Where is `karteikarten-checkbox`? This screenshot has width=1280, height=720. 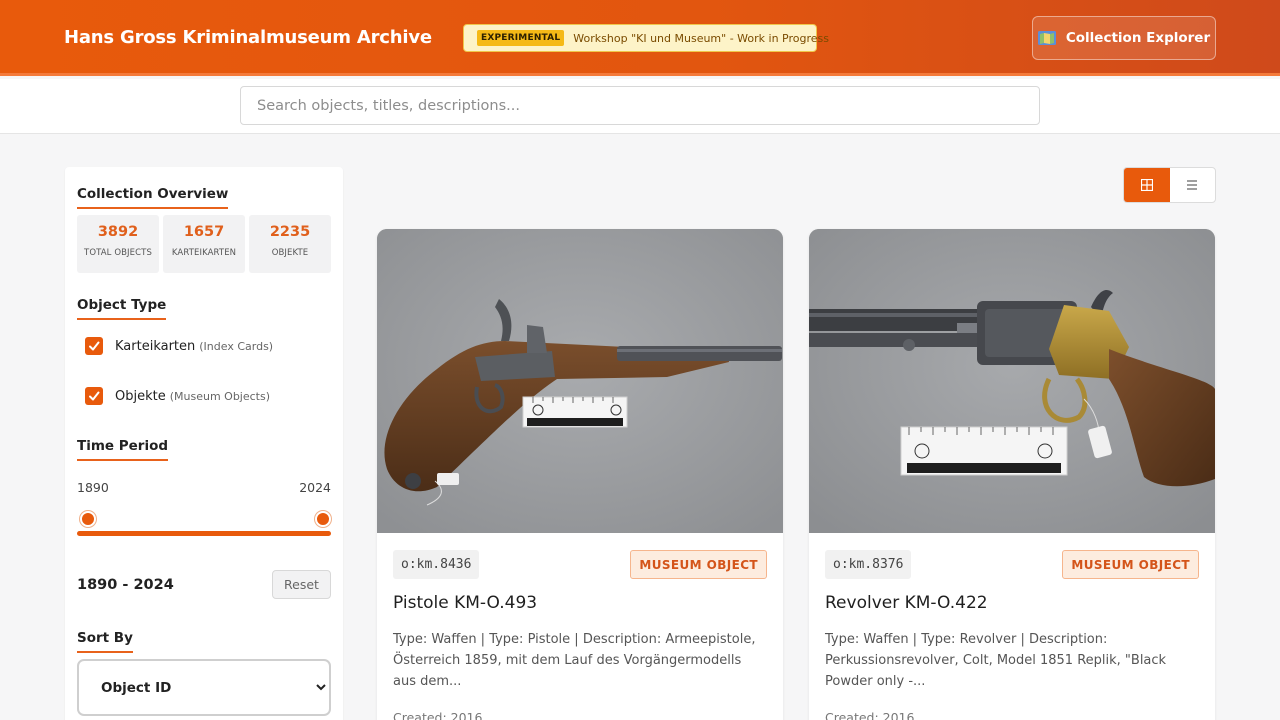 karteikarten-checkbox is located at coordinates (94, 346).